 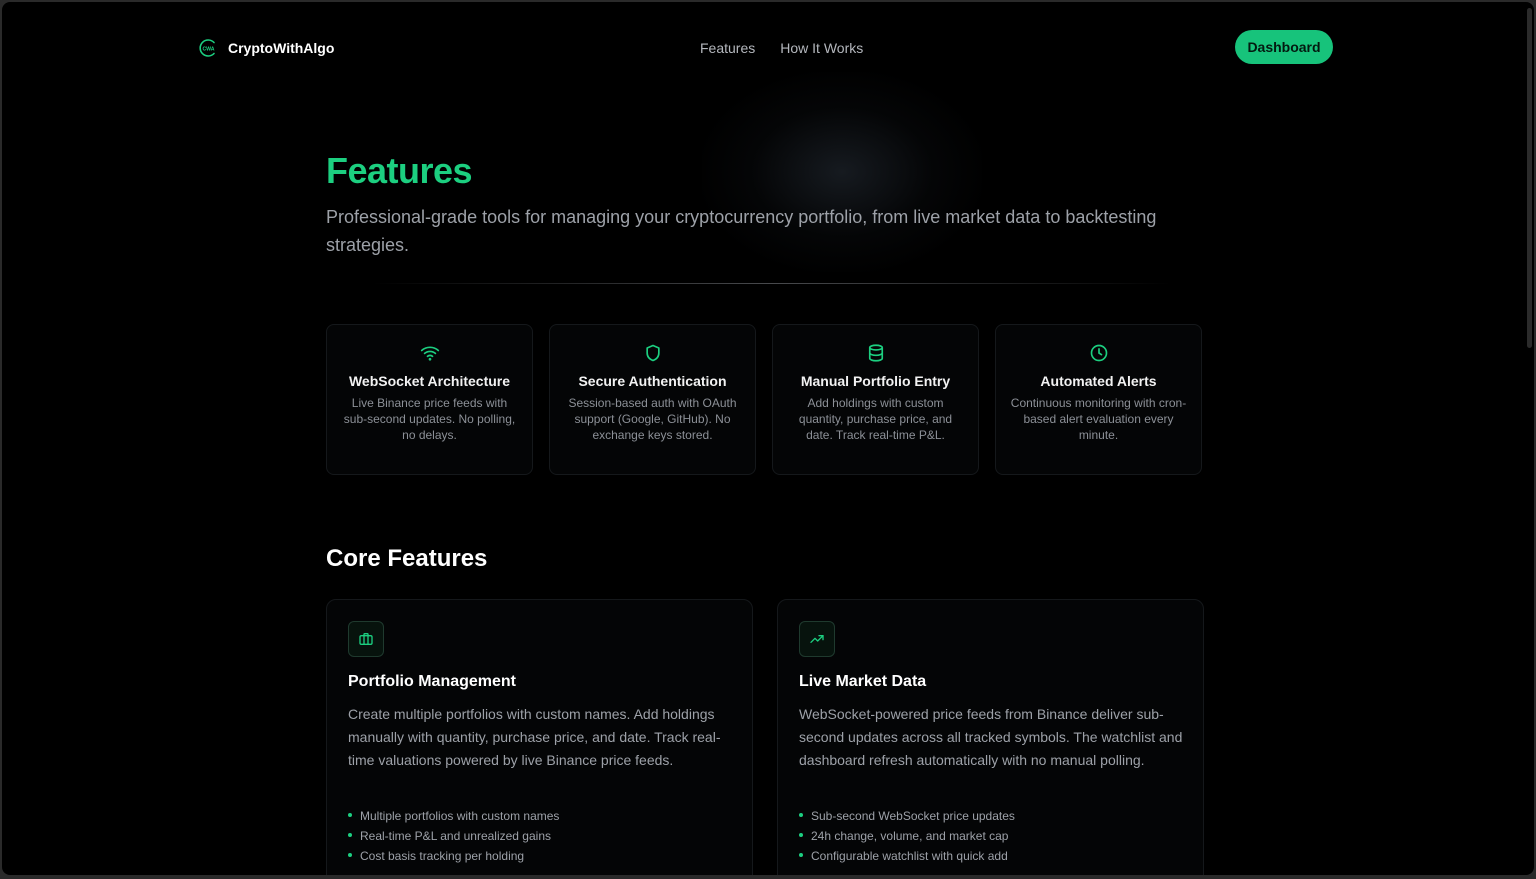 I want to click on svg-text: CWA, so click(x=208, y=49).